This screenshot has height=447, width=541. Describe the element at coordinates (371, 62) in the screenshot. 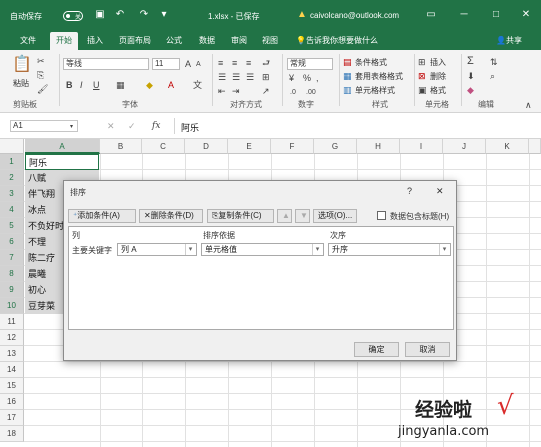

I see `conditional-format-button: 条件格式` at that location.